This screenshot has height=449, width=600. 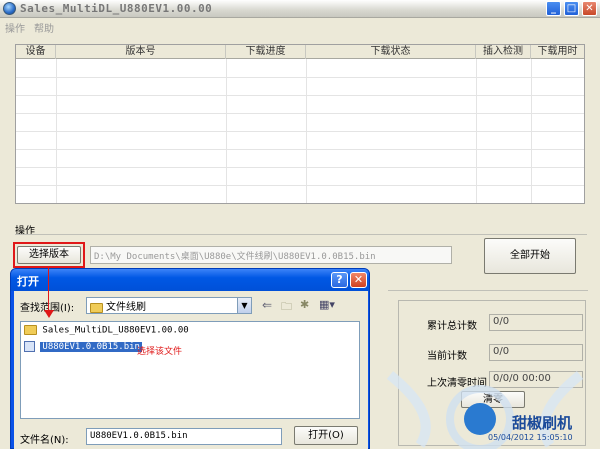 I want to click on close-button: ✕, so click(x=589, y=8).